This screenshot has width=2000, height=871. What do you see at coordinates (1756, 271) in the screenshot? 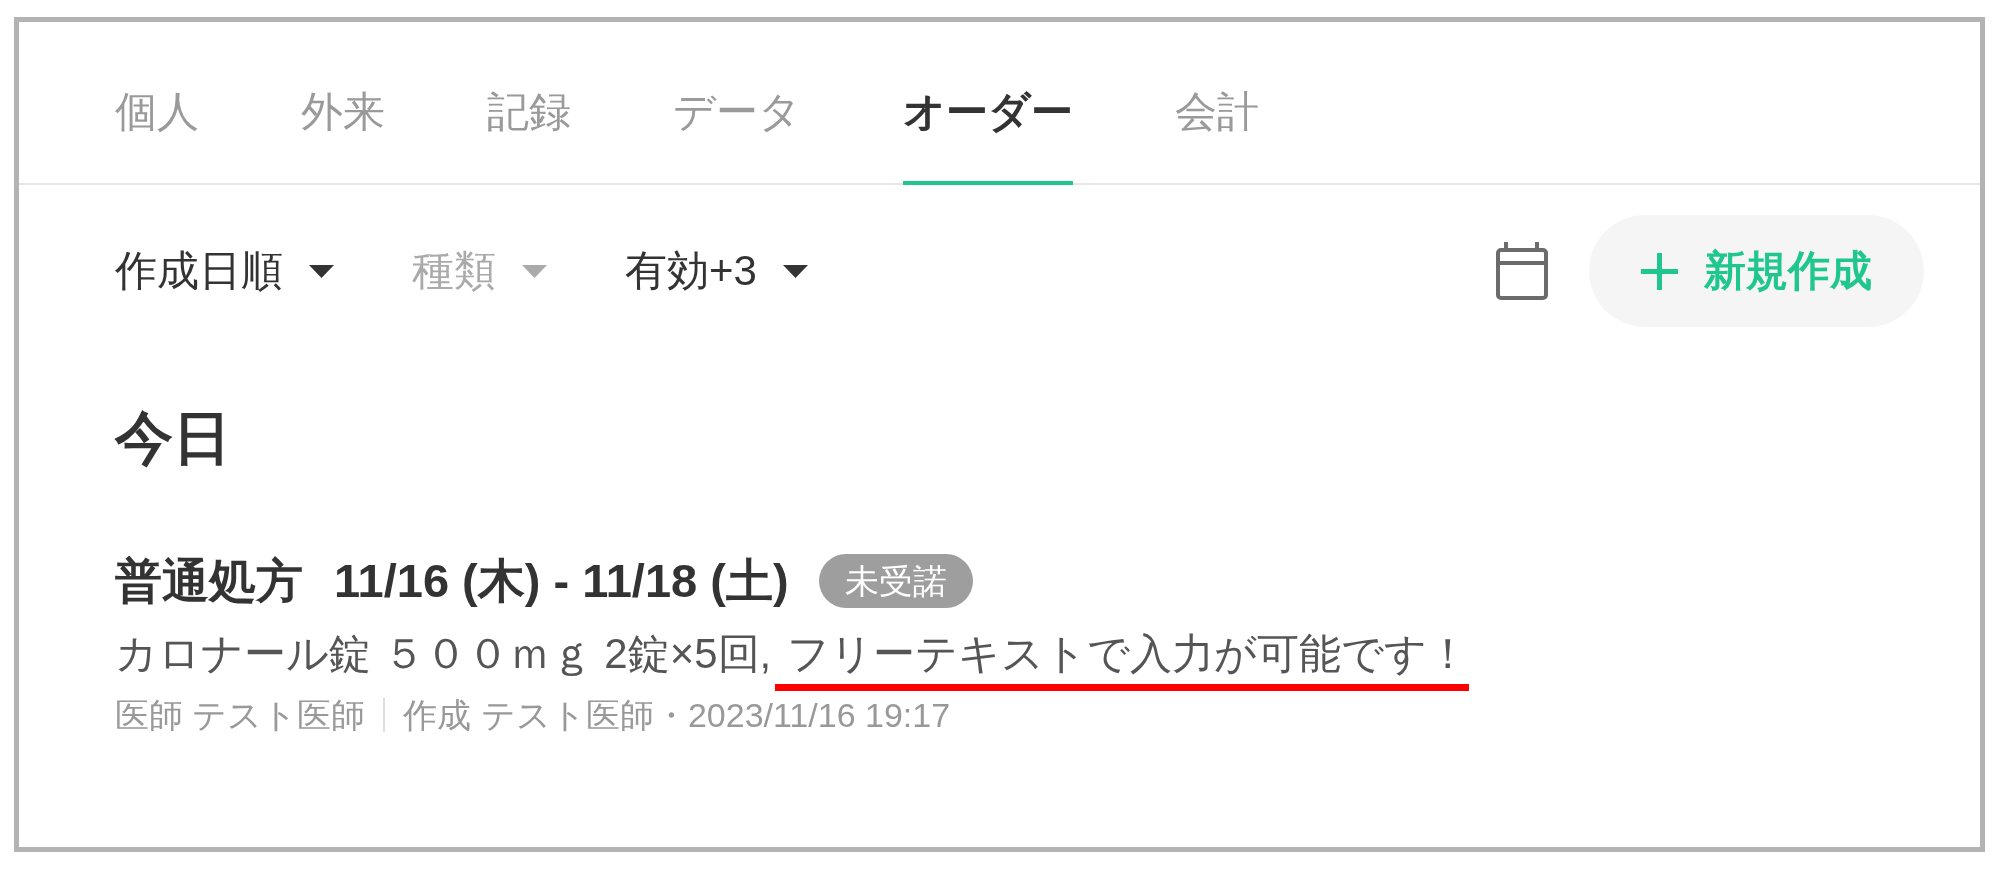
I see `new-button: 新規作成` at bounding box center [1756, 271].